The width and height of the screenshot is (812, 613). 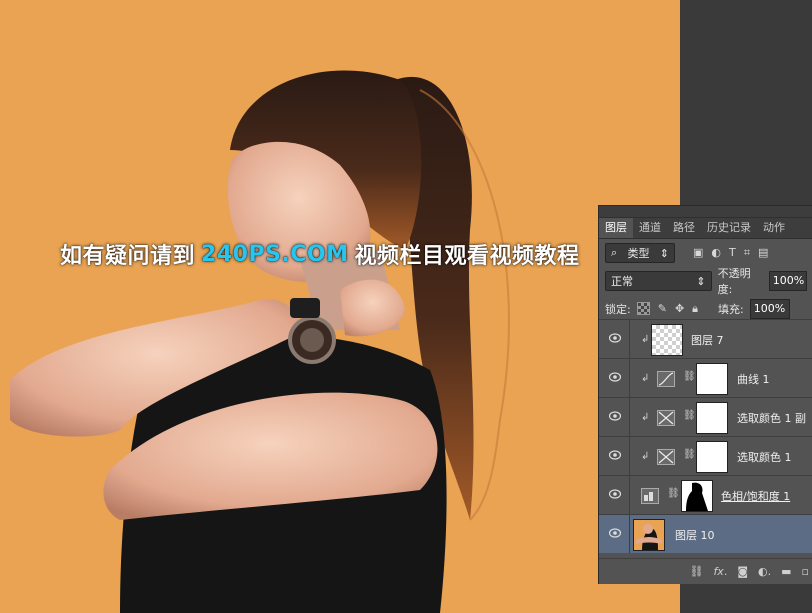 I want to click on layer-row: ↲ ⛓ 选取颜色 1, so click(x=705, y=455).